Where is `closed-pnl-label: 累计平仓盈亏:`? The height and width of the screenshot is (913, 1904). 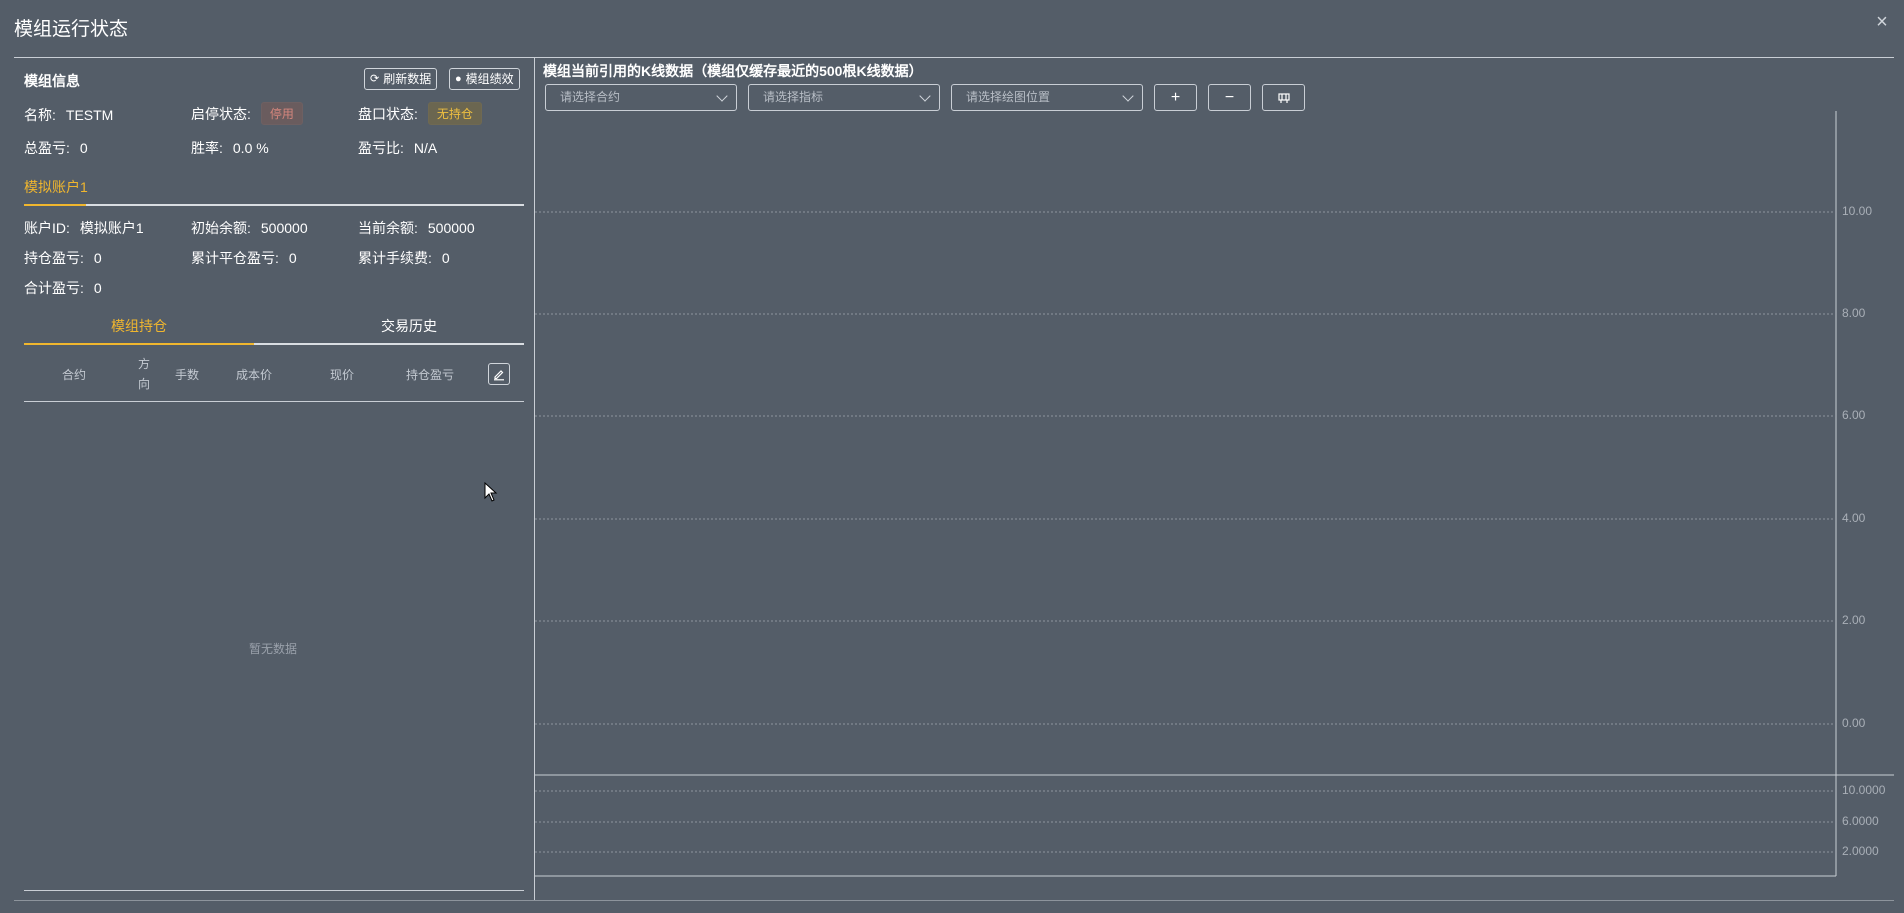
closed-pnl-label: 累计平仓盈亏: is located at coordinates (235, 258).